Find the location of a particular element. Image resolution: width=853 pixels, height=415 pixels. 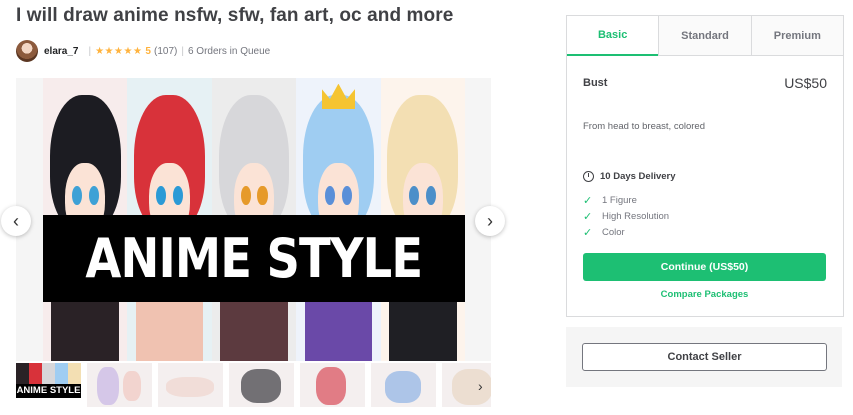

feature-label: High Resolution is located at coordinates (636, 216).